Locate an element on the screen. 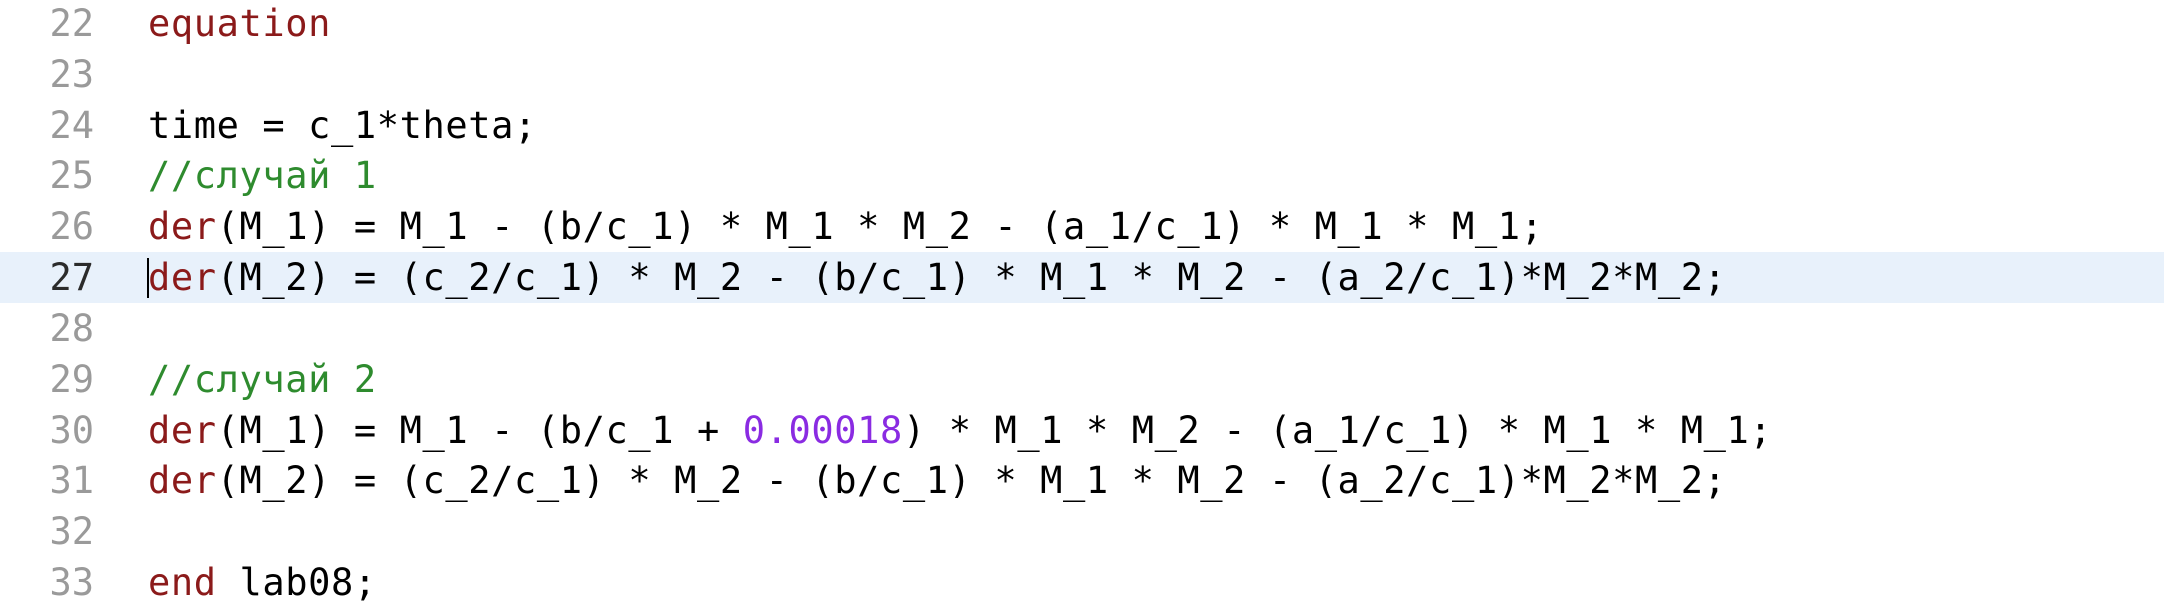 Image resolution: width=2164 pixels, height=610 pixels. line-number: 27 is located at coordinates (71, 278).